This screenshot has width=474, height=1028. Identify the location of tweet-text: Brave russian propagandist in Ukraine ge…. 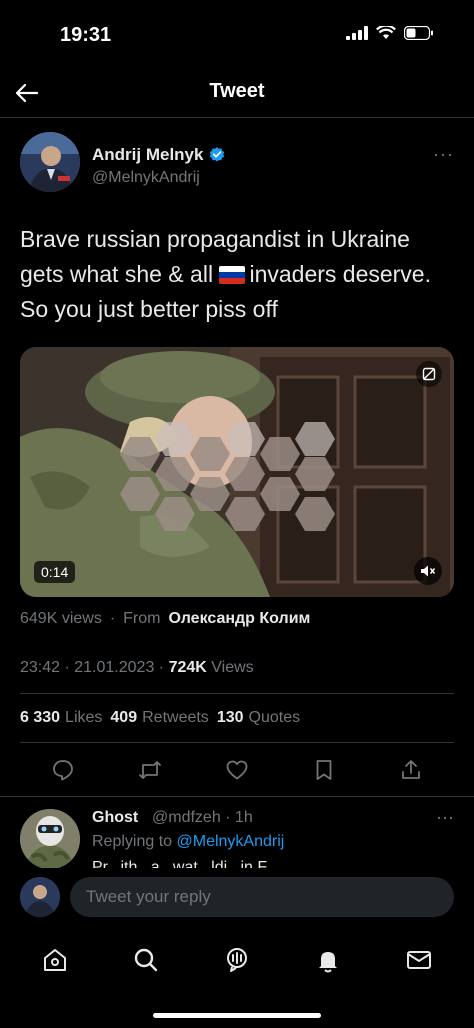
(237, 274).